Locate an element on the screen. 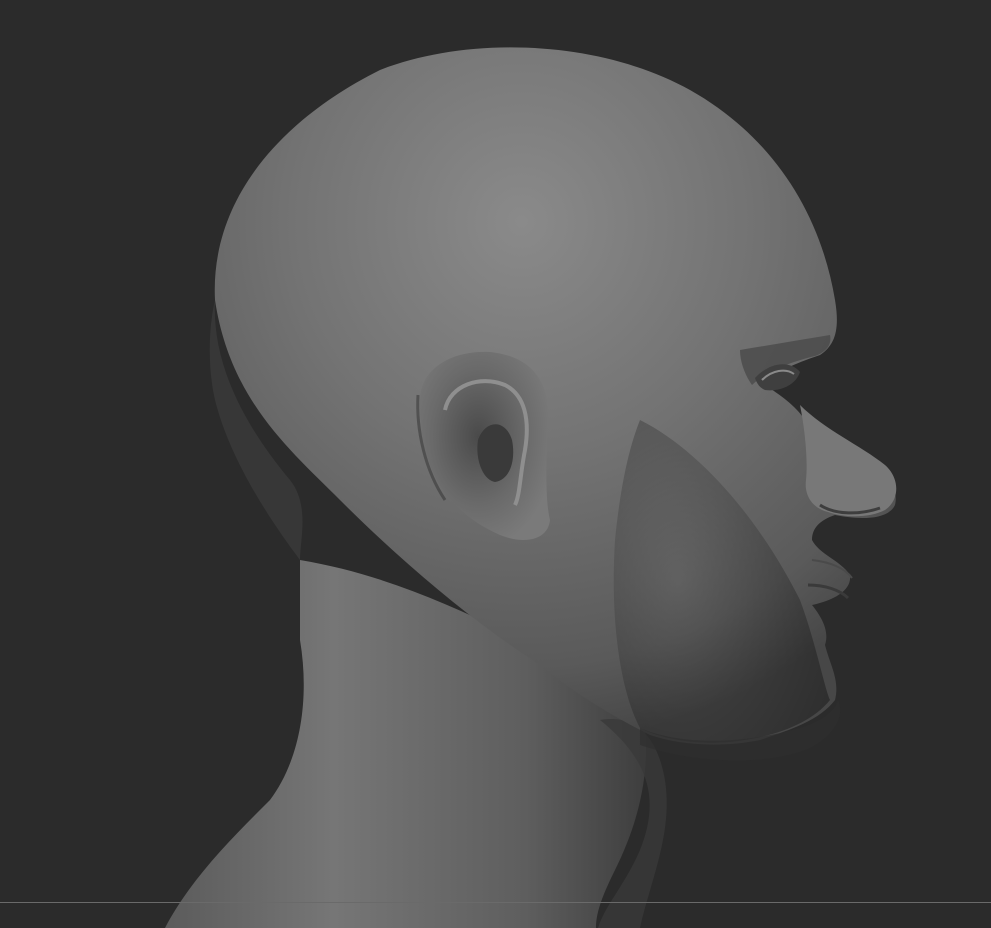 This screenshot has width=991, height=928. nose is located at coordinates (848, 461).